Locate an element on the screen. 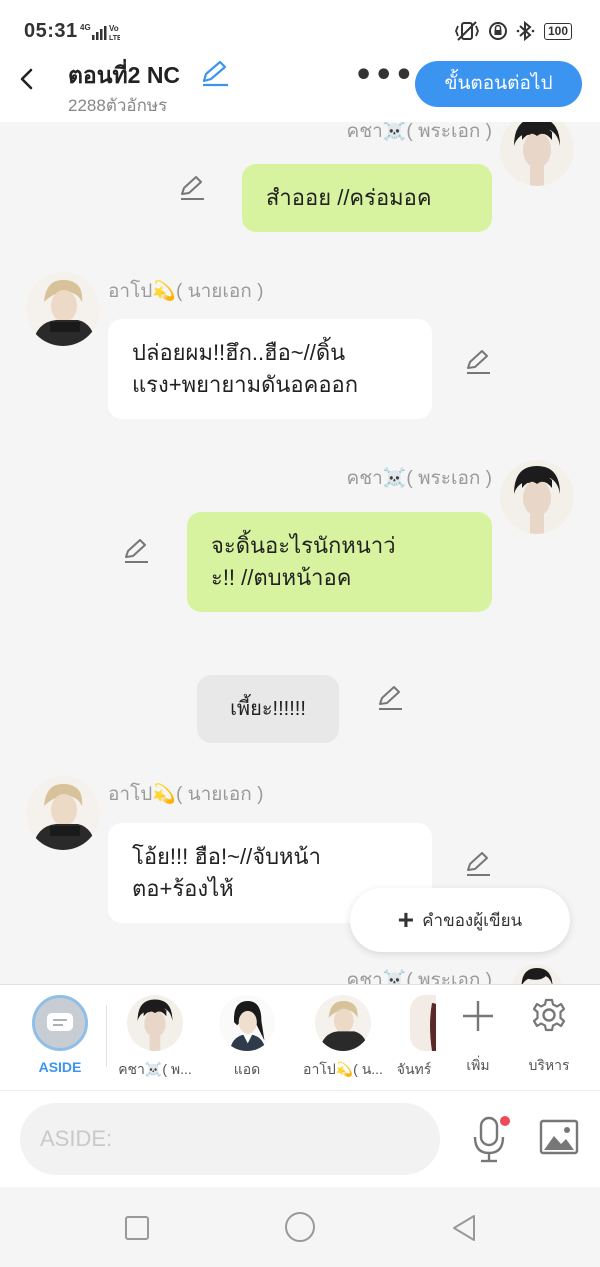 This screenshot has width=600, height=1267. app-header: ตอนที่2 NC 2288ตัวอักษร ••• ขั้นตอนต่อไป is located at coordinates (300, 86).